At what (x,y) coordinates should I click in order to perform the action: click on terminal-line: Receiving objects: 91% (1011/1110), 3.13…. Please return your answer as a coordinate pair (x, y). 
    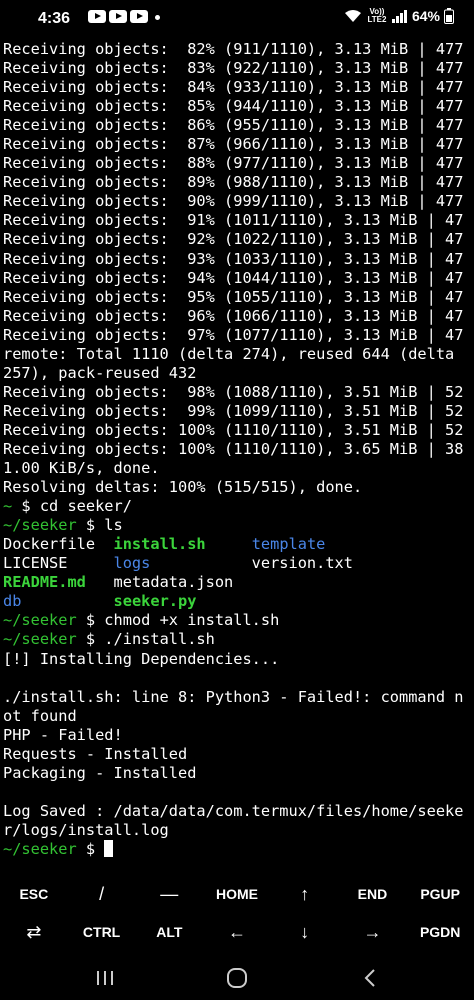
    Looking at the image, I should click on (237, 220).